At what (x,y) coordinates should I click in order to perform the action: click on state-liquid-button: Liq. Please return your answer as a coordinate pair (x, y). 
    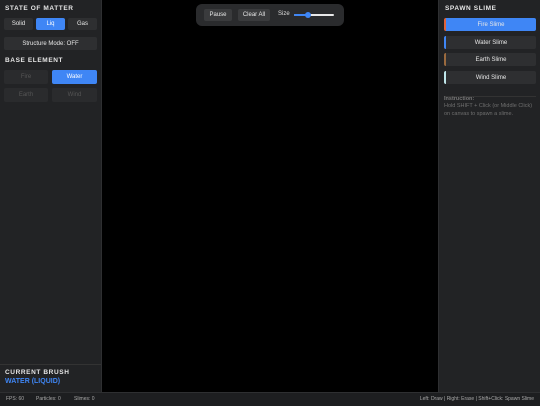
    Looking at the image, I should click on (50, 24).